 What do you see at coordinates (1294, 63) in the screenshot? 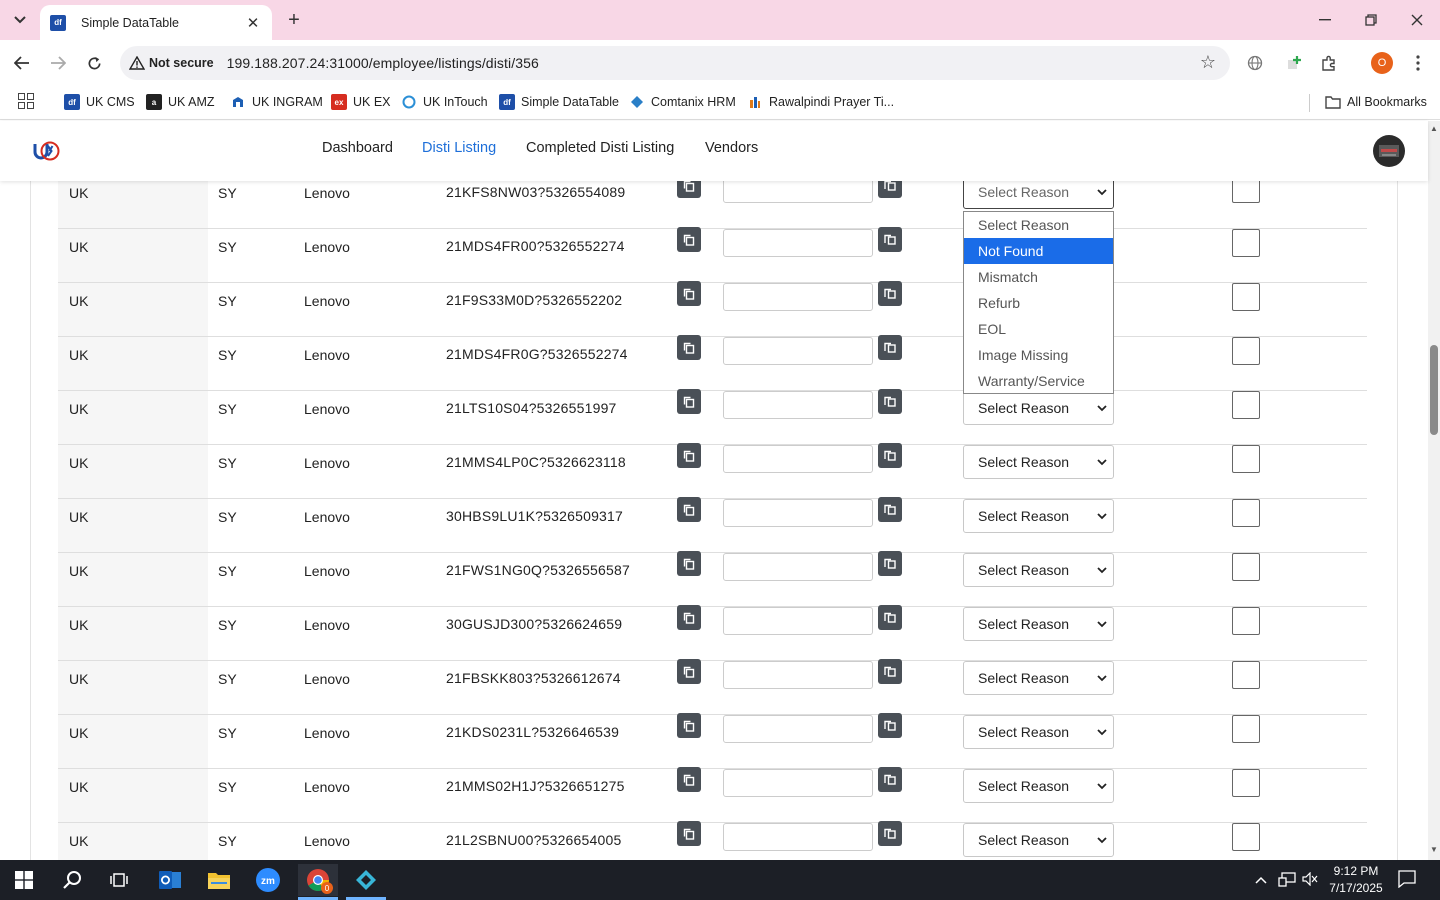
I see `extension-puzzle-green-icon` at bounding box center [1294, 63].